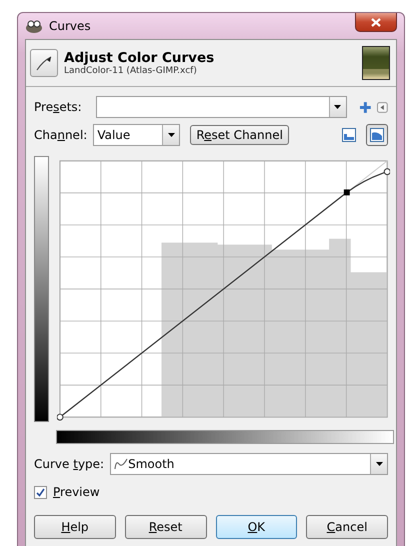 This screenshot has height=546, width=412. What do you see at coordinates (239, 135) in the screenshot?
I see `reset-channel-button: Reset Channel` at bounding box center [239, 135].